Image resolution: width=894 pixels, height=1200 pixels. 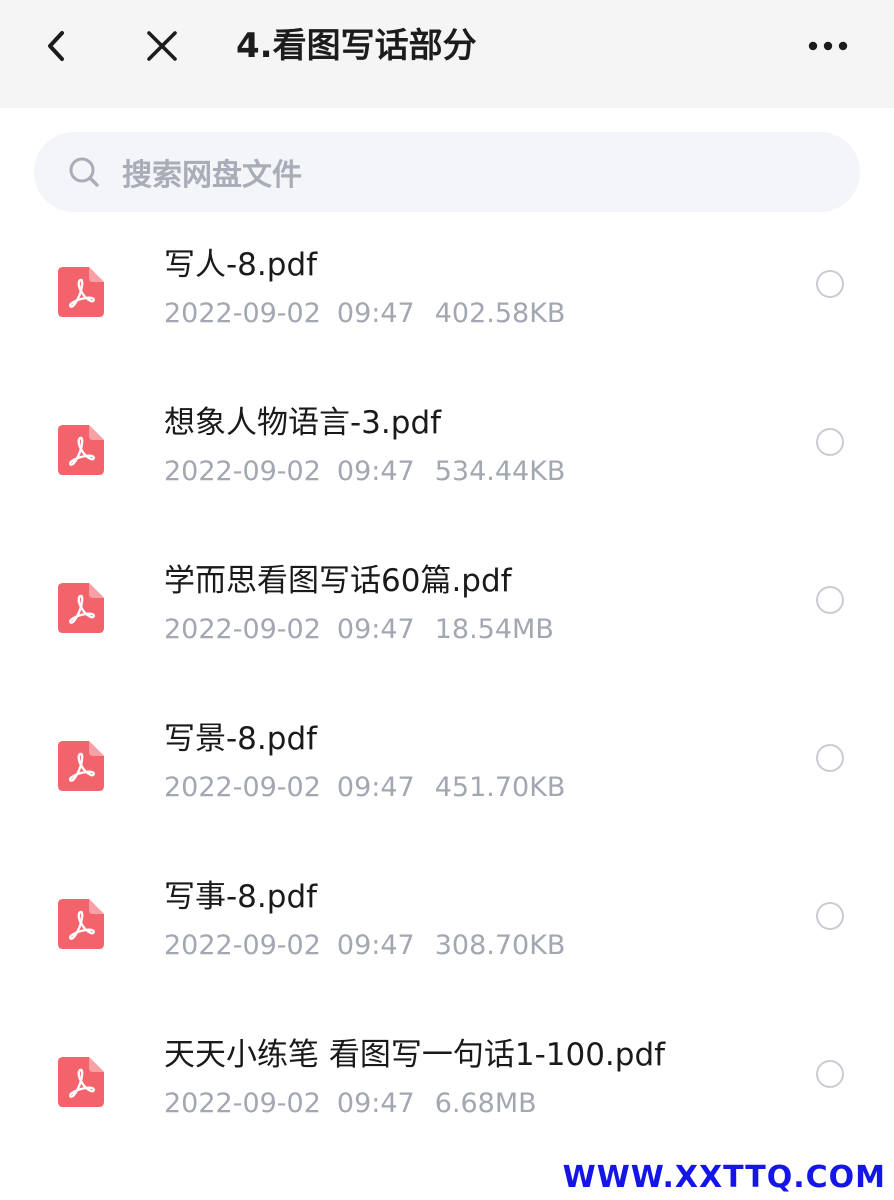 I want to click on file-row: 写人-8.pdf 2022-09-02 09:47 402.58KB, so click(x=447, y=321).